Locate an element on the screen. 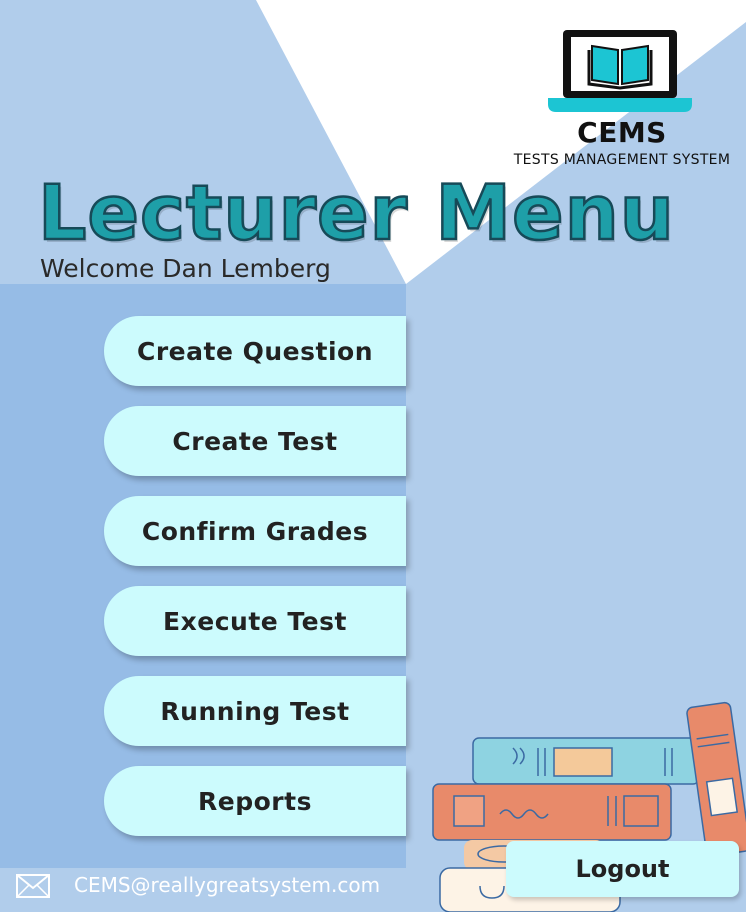  mail-icon is located at coordinates (33, 886).